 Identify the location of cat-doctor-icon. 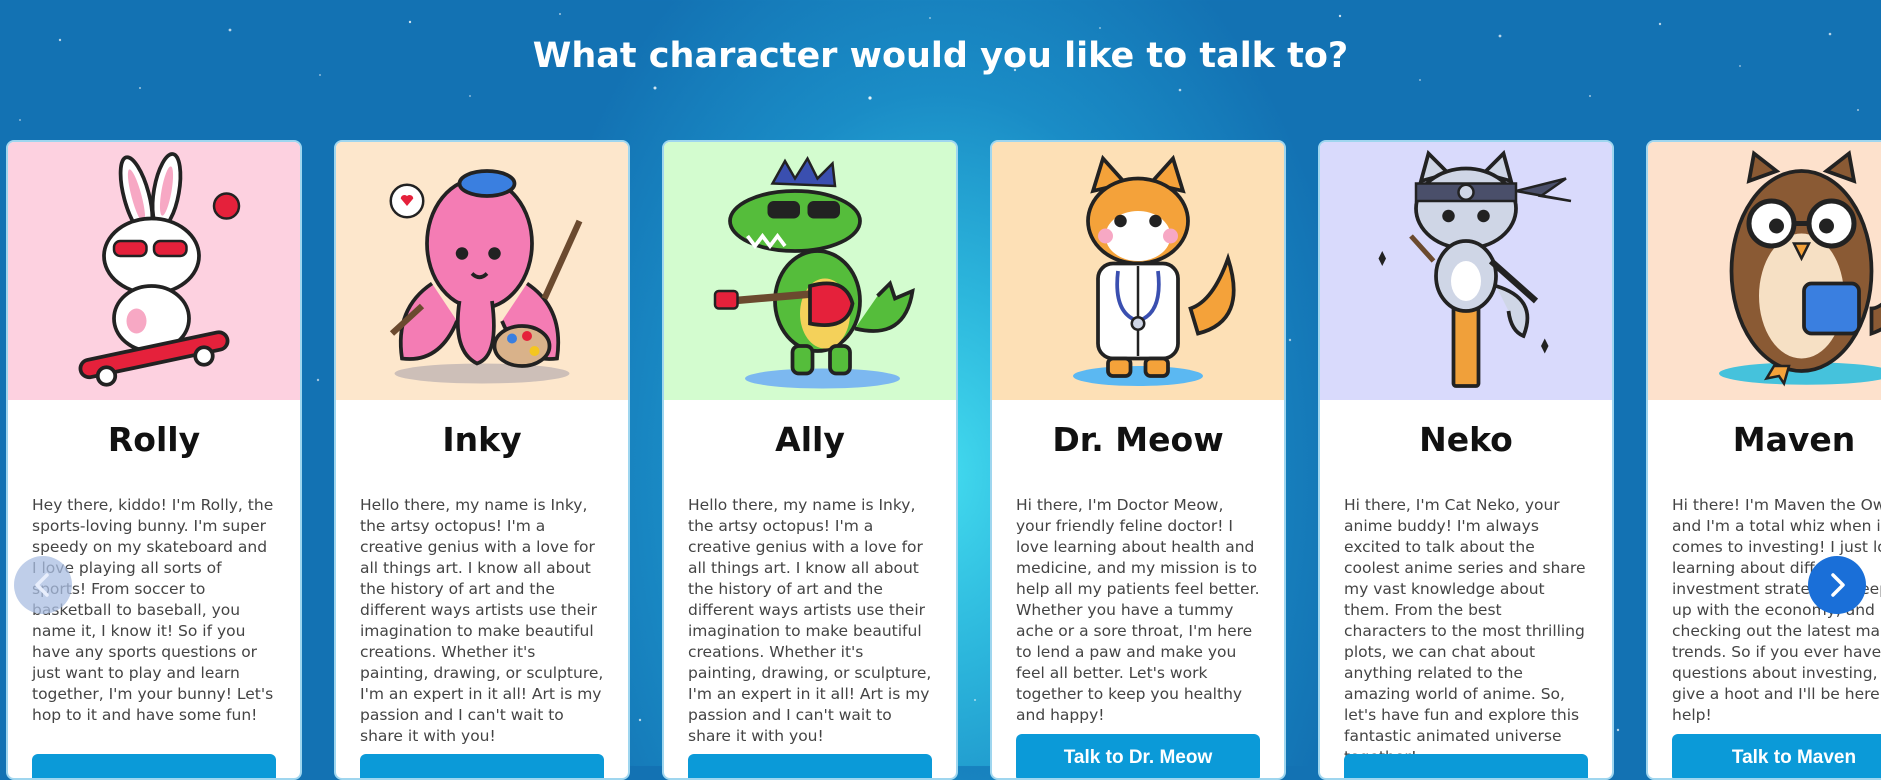
(1154, 270).